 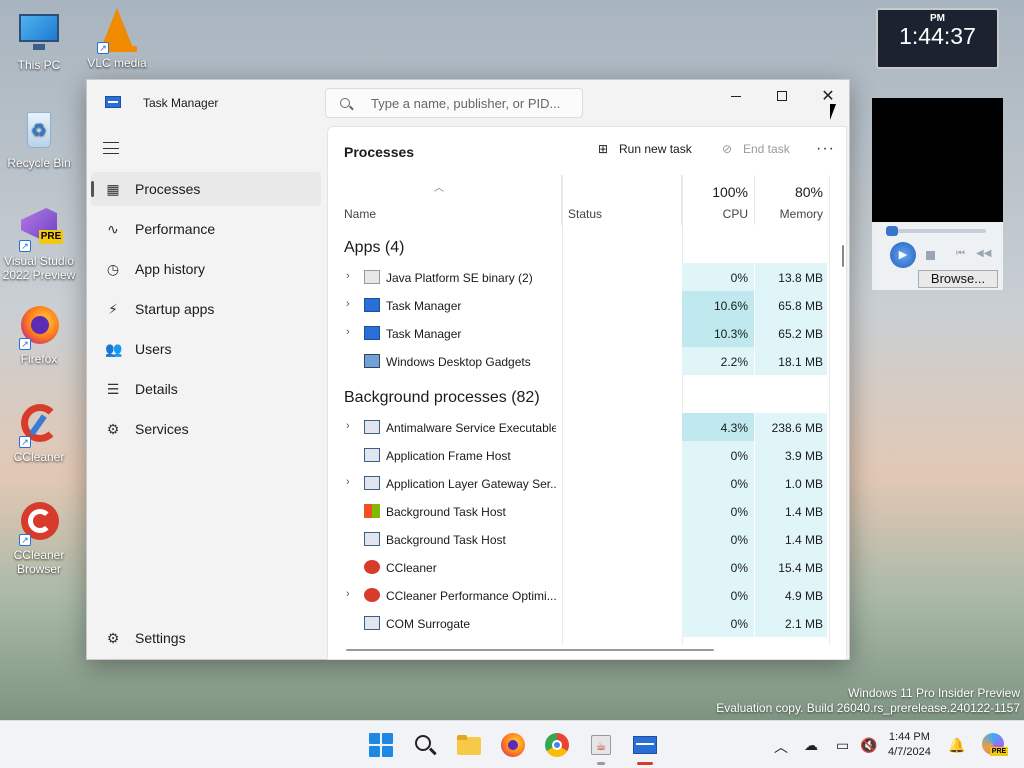 What do you see at coordinates (718, 200) in the screenshot?
I see `column-header-cpu: 100% CPU` at bounding box center [718, 200].